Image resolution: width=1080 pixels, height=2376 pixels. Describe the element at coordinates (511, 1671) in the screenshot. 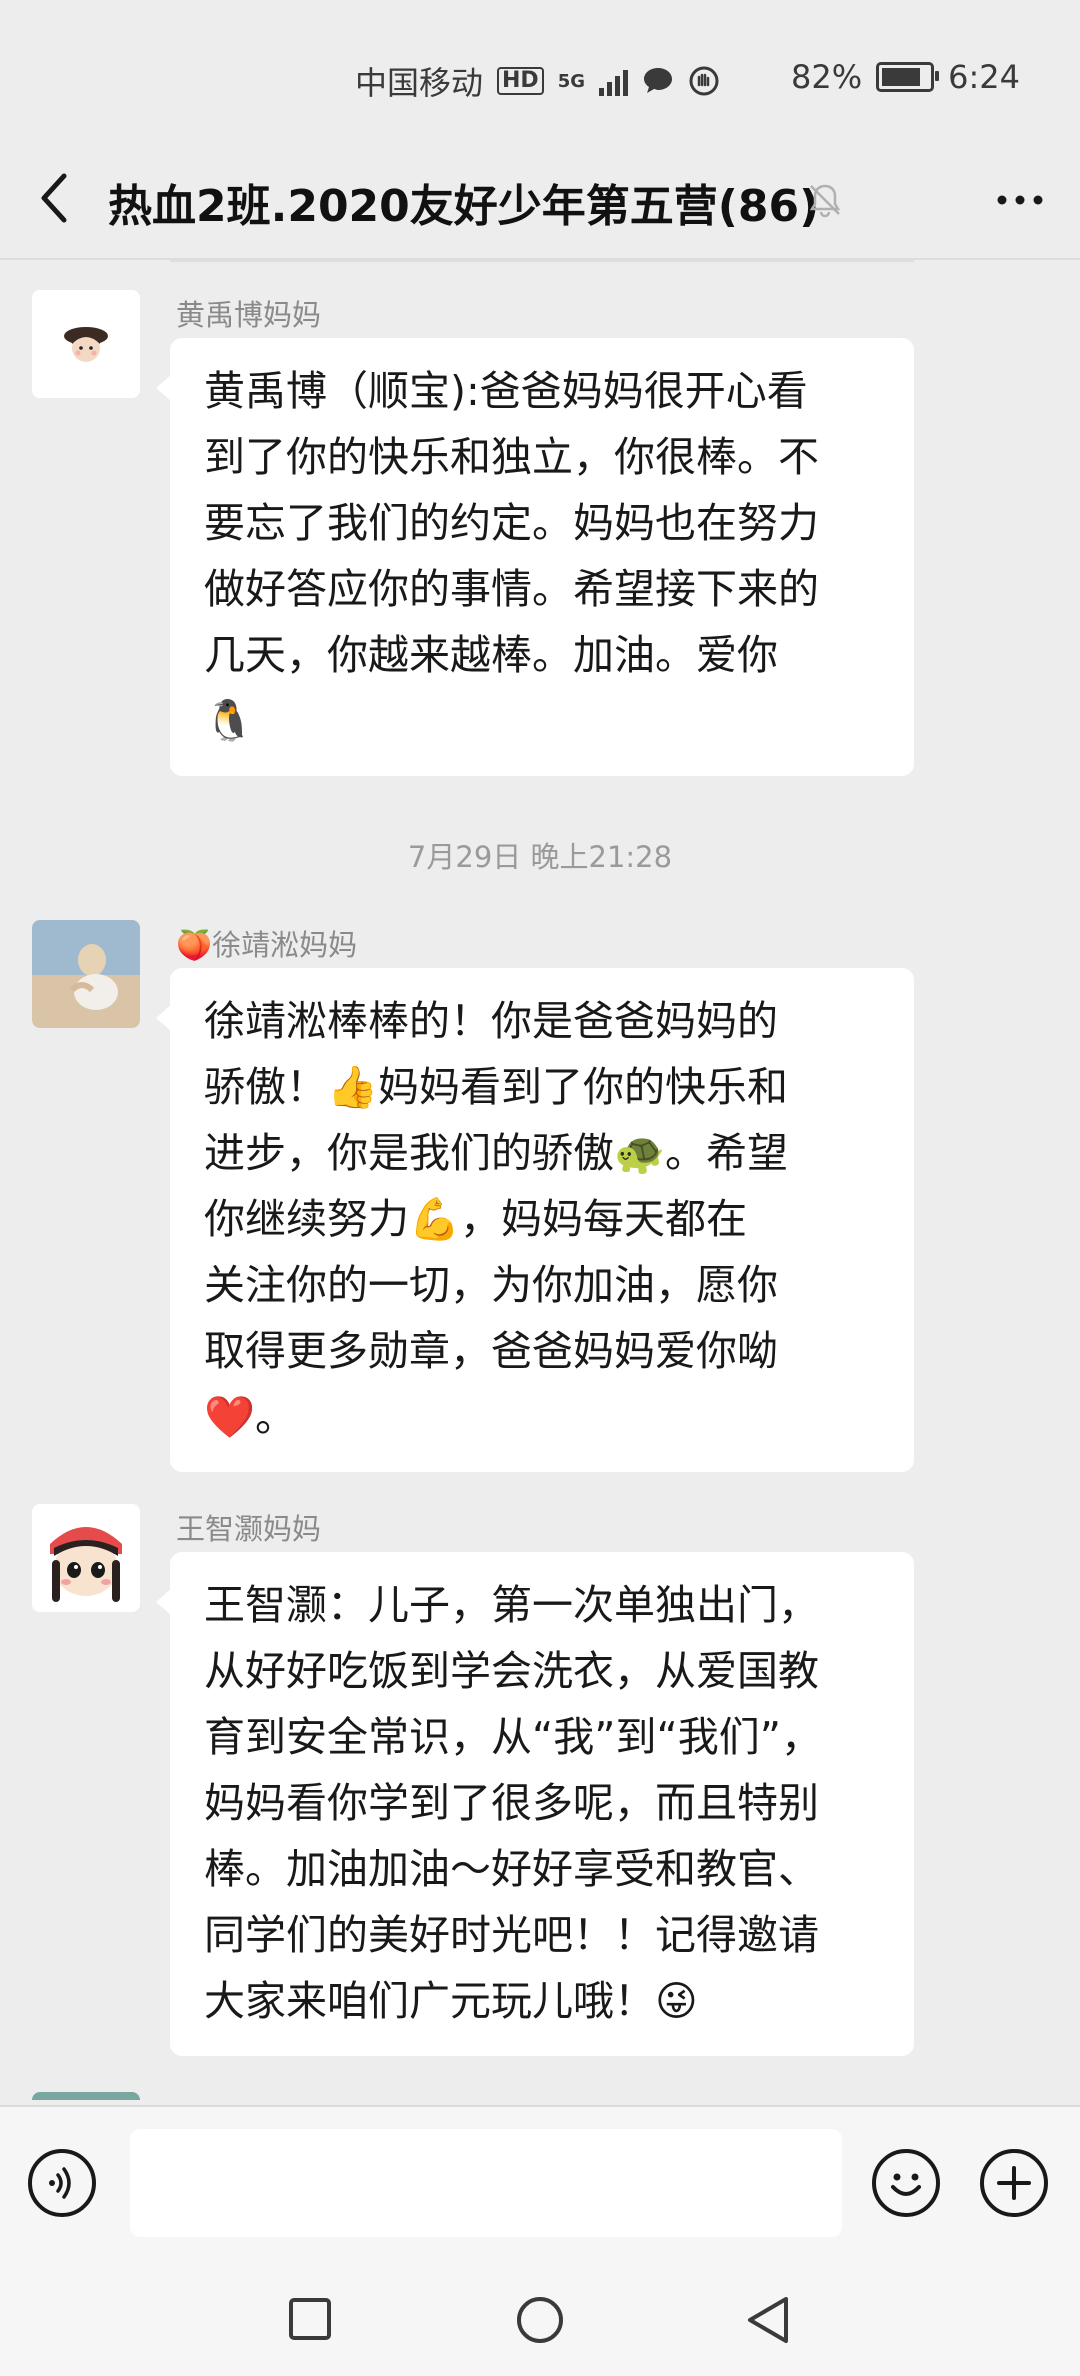

I see `message-line: 从好好吃饭到学会洗衣，从爱国教` at that location.